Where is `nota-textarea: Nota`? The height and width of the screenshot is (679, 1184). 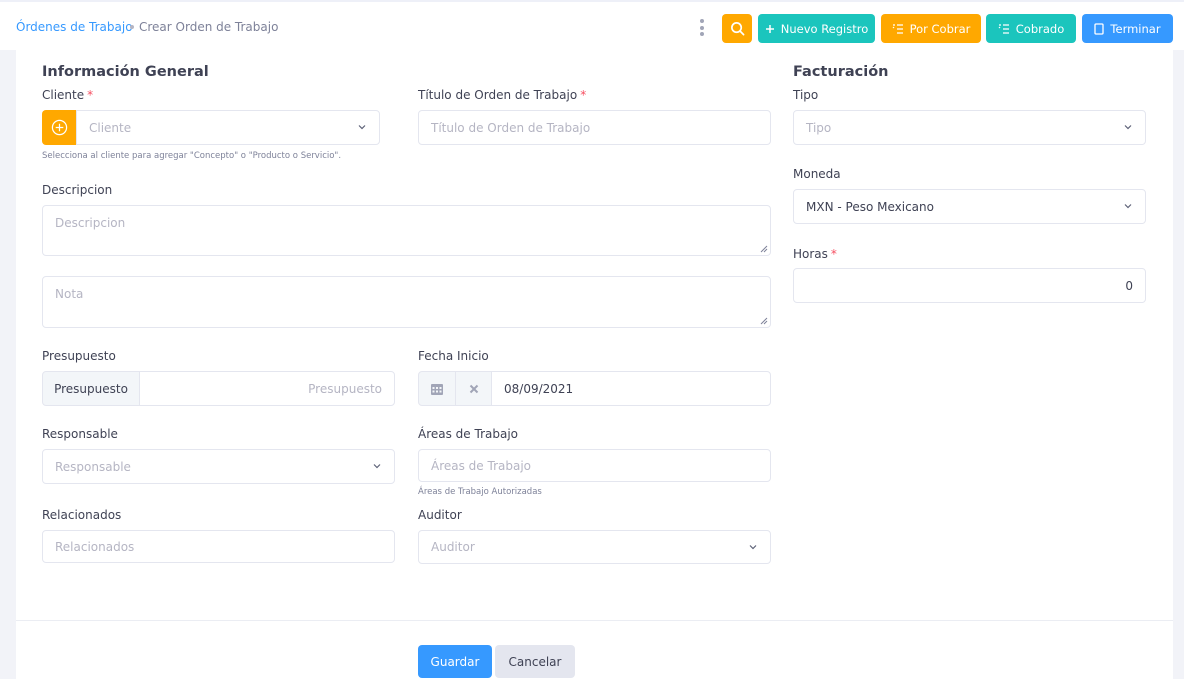
nota-textarea: Nota is located at coordinates (406, 302).